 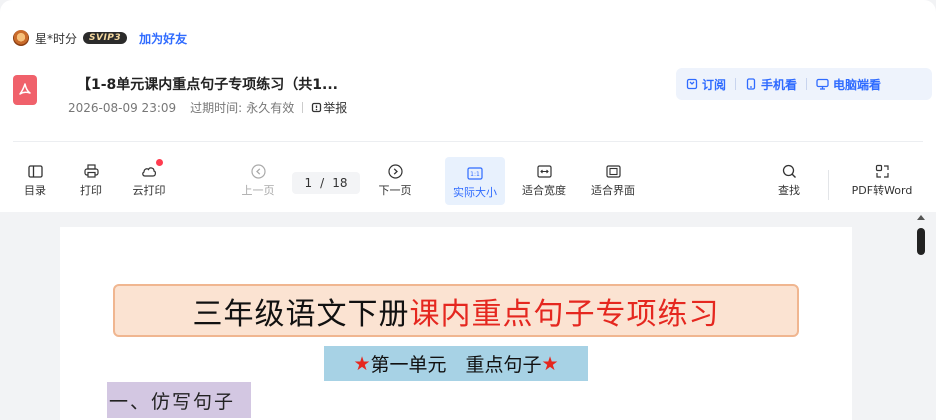 I want to click on svg-text: 1:1, so click(x=475, y=174).